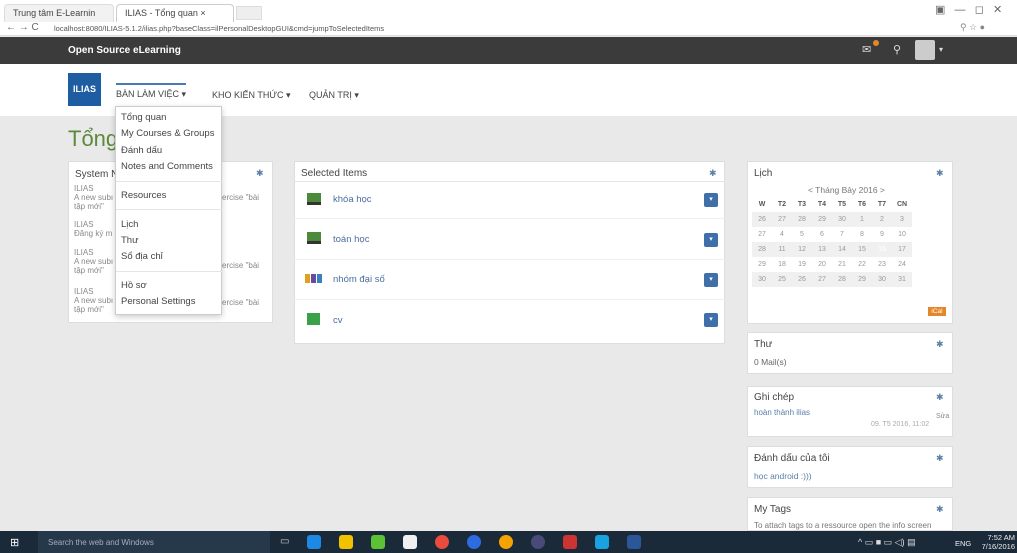 The width and height of the screenshot is (1017, 553). What do you see at coordinates (783, 476) in the screenshot?
I see `bookmark-link: học android :)))` at bounding box center [783, 476].